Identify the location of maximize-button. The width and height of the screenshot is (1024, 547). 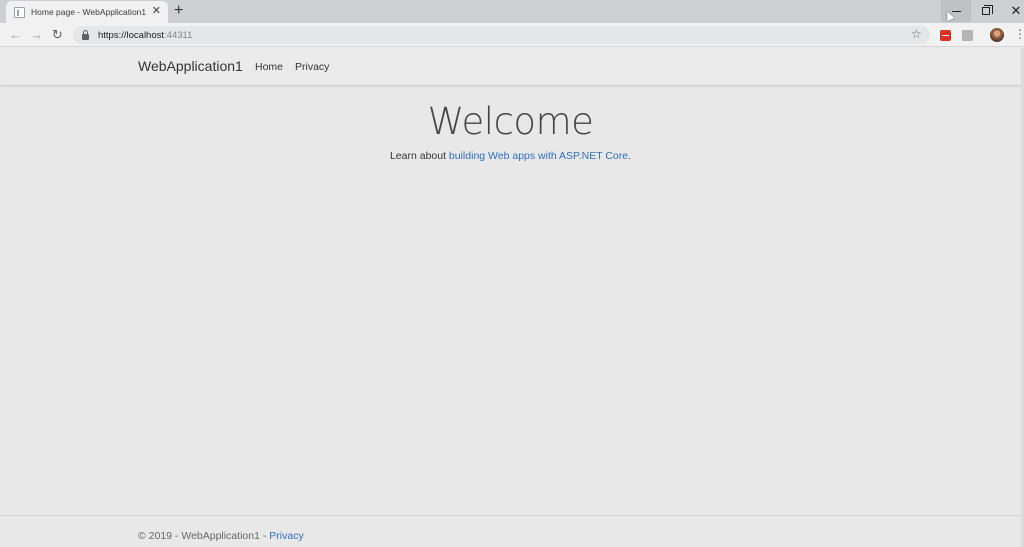
(986, 11).